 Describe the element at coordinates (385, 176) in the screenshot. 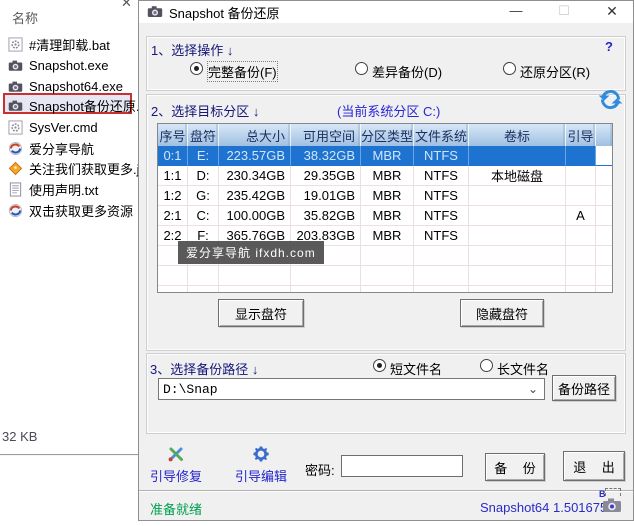

I see `table-row: 1:1 D: 230.34GB 29.35GB MBR NTFS 本地磁盘` at that location.